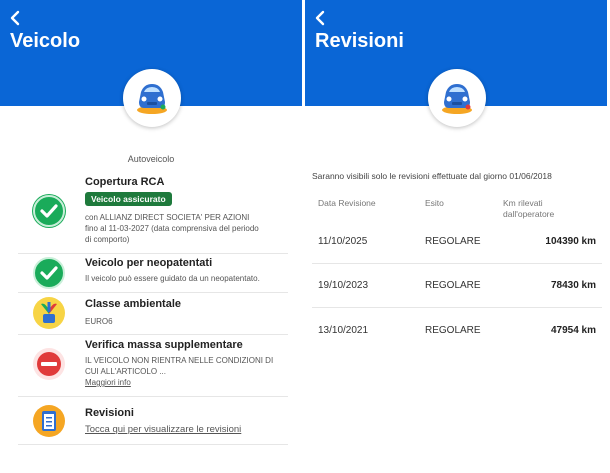 Image resolution: width=610 pixels, height=473 pixels. Describe the element at coordinates (109, 413) in the screenshot. I see `revisioni-title: Revisioni` at that location.